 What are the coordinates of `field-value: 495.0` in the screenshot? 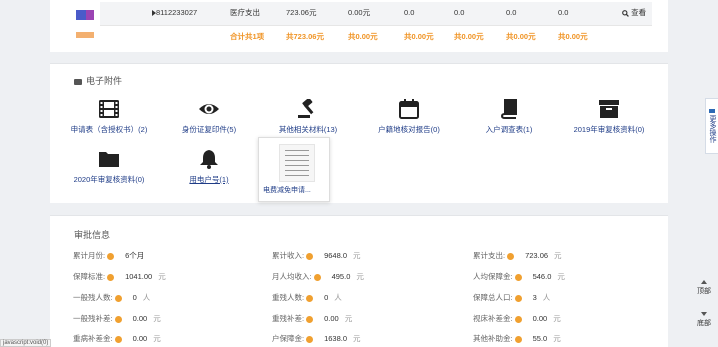 It's located at (341, 276).